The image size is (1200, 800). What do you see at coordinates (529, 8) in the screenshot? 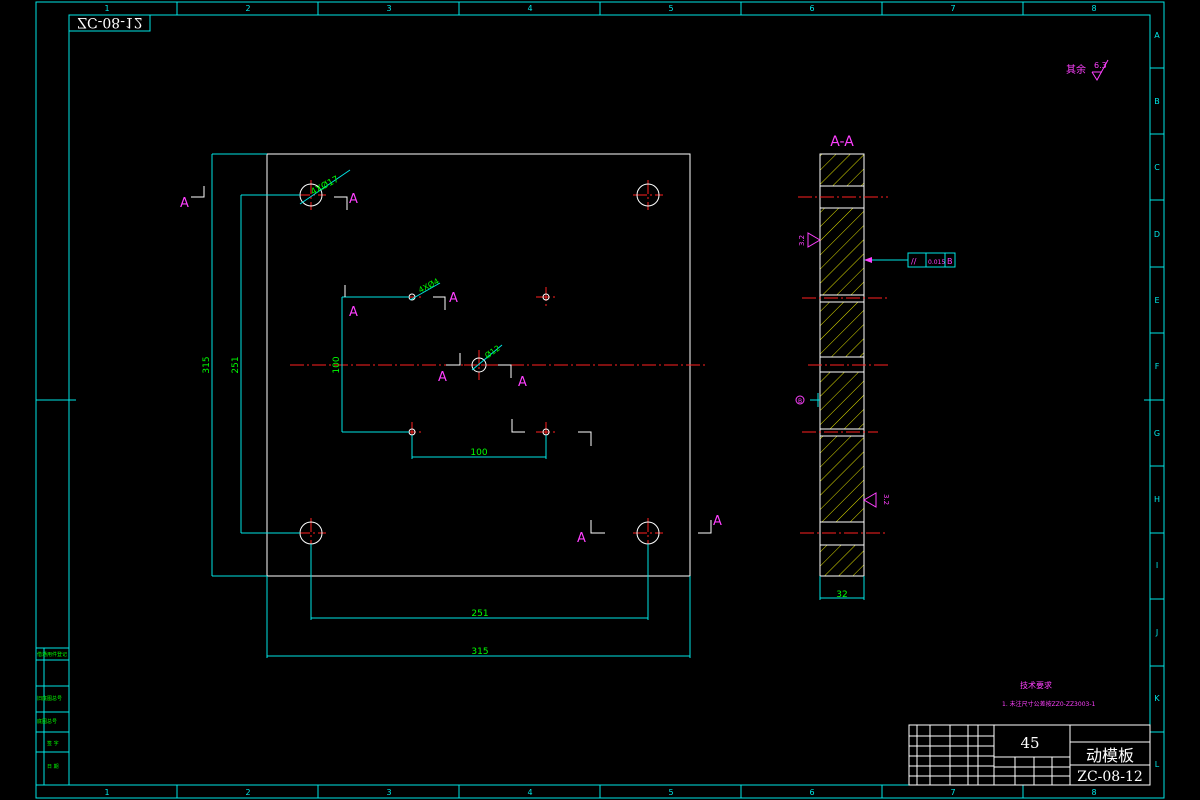
I see `zone-top-4: 4` at bounding box center [529, 8].